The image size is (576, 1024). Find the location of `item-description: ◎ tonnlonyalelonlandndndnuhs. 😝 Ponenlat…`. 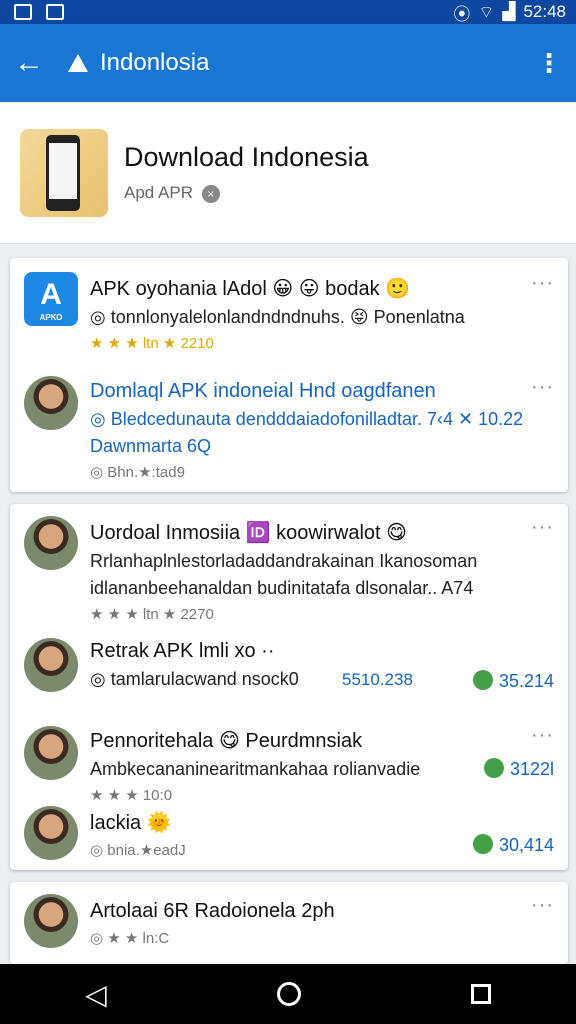

item-description: ◎ tonnlonyalelonlandndndnuhs. 😝 Ponenlat… is located at coordinates (277, 317).